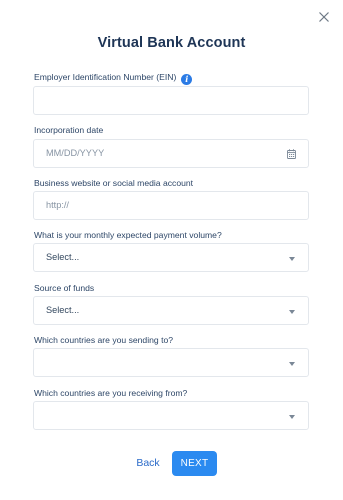  What do you see at coordinates (171, 153) in the screenshot?
I see `incorporation-date-input: MM/DD/YYYY` at bounding box center [171, 153].